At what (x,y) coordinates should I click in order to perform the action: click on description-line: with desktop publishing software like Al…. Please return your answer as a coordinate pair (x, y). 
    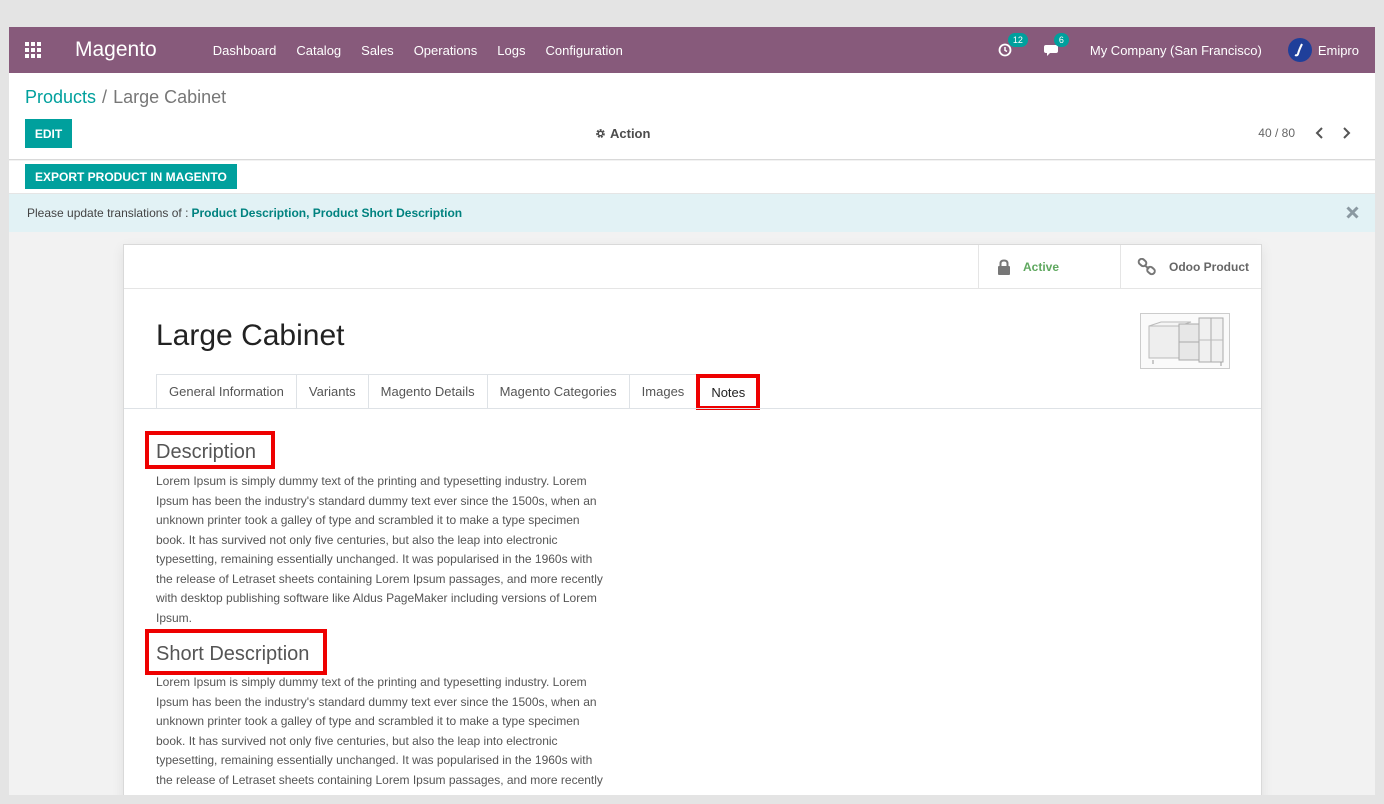
    Looking at the image, I should click on (376, 598).